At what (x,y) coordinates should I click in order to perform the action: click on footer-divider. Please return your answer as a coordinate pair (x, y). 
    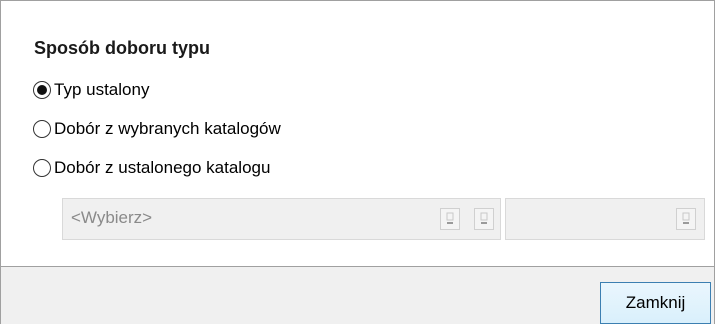
    Looking at the image, I should click on (357, 266).